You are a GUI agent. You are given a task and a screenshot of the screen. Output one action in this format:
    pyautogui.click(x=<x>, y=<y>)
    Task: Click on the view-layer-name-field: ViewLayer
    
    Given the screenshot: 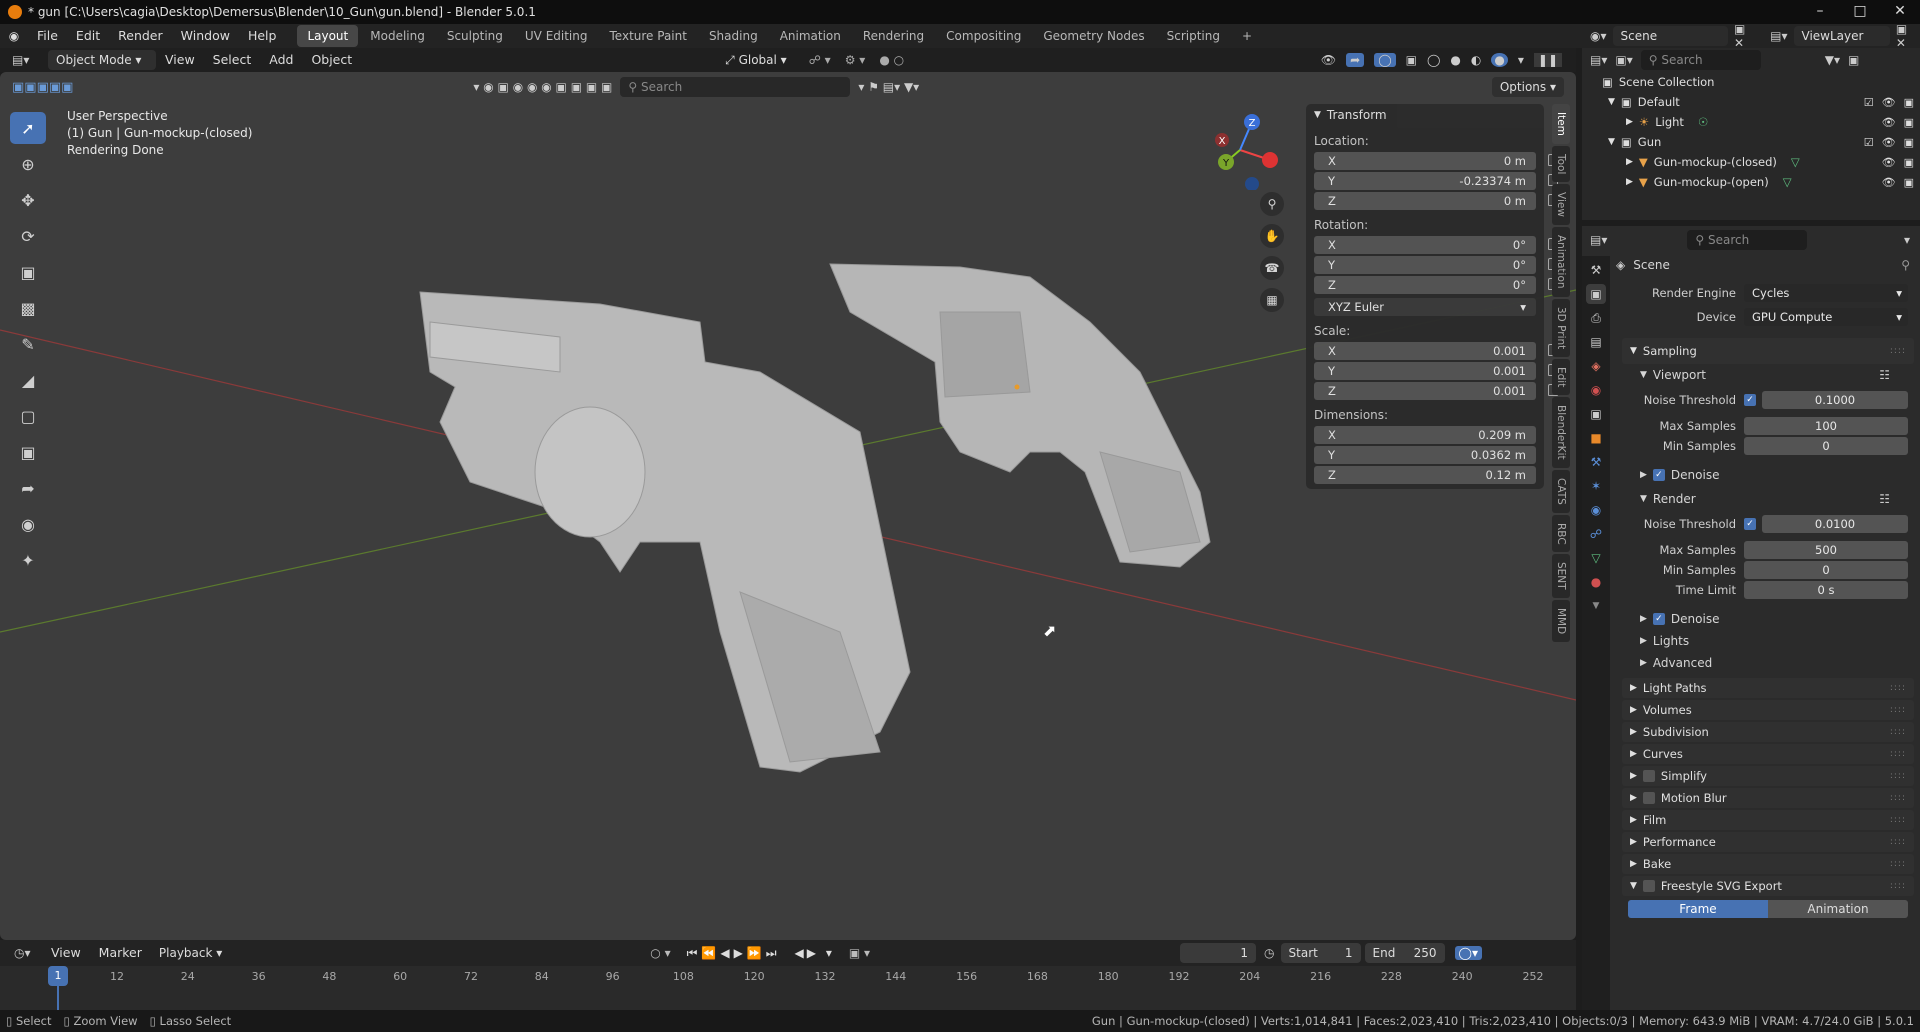 What is the action you would take?
    pyautogui.click(x=1841, y=36)
    